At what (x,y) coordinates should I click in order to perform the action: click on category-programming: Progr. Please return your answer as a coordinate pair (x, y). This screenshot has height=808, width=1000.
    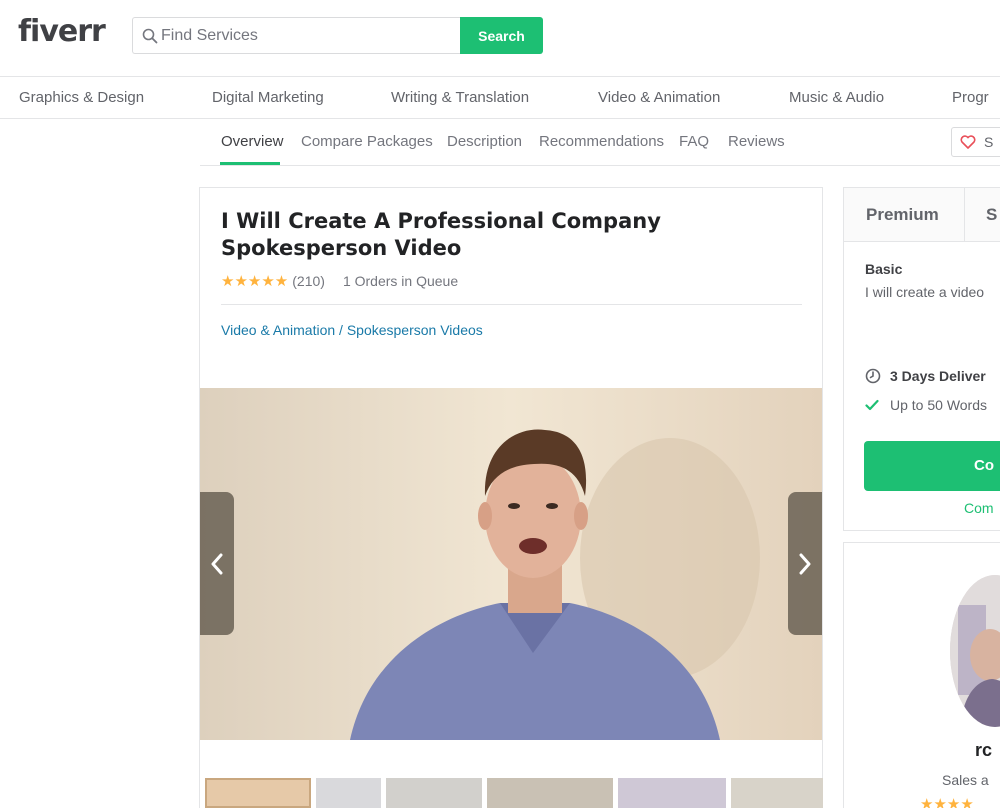
    Looking at the image, I should click on (970, 97).